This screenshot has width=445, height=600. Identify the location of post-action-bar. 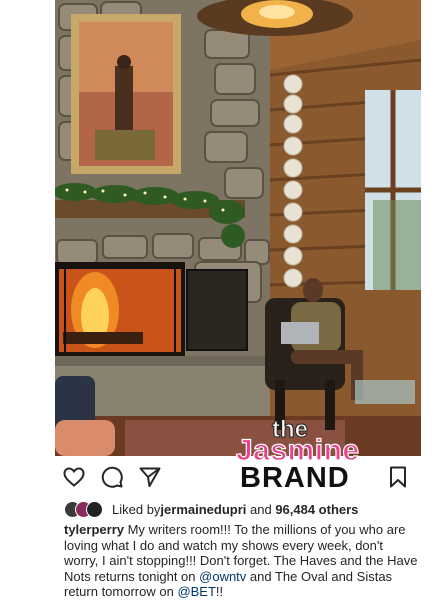
(238, 477).